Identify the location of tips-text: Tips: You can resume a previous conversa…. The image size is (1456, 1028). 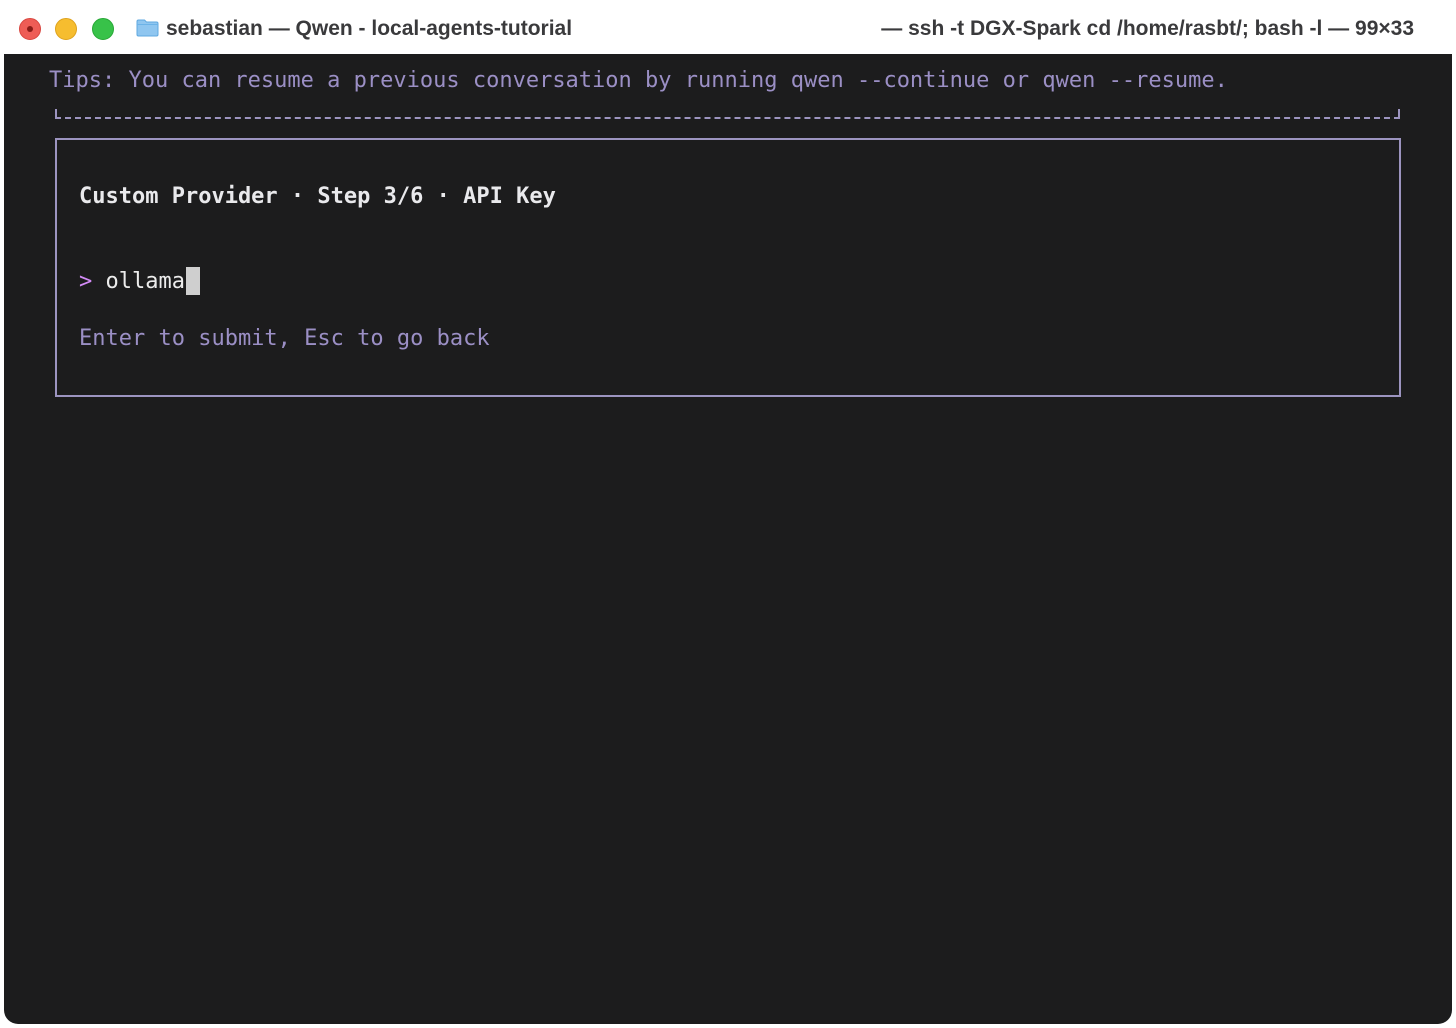
(638, 80).